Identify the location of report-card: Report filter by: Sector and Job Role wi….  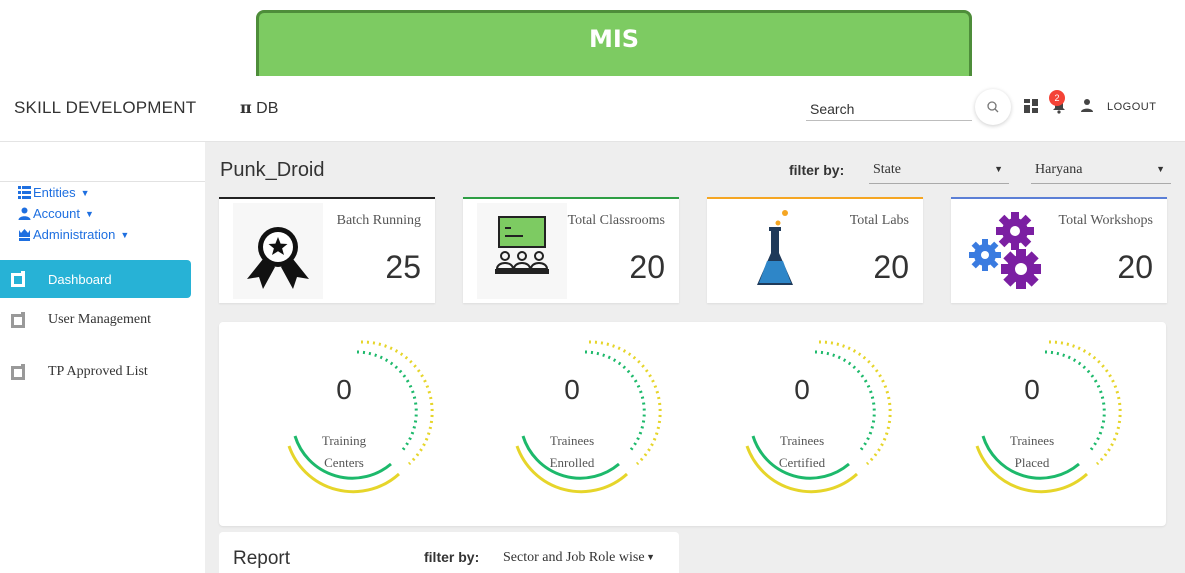
(449, 552).